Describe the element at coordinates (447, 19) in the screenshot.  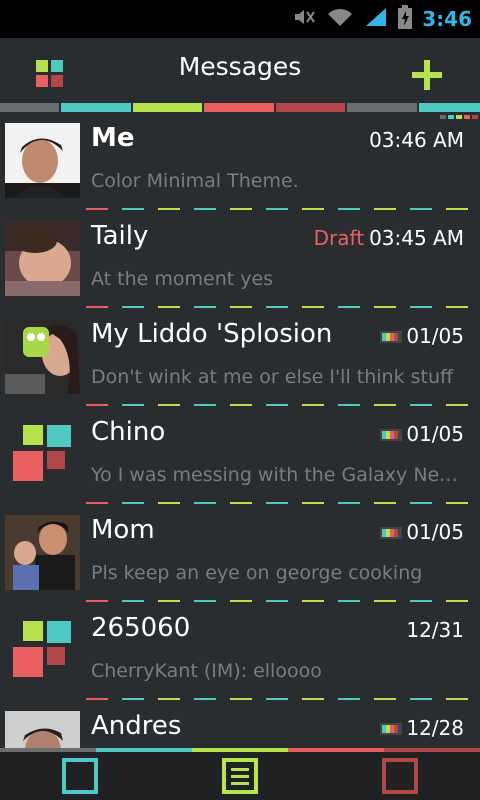
I see `status-time: 3:46` at that location.